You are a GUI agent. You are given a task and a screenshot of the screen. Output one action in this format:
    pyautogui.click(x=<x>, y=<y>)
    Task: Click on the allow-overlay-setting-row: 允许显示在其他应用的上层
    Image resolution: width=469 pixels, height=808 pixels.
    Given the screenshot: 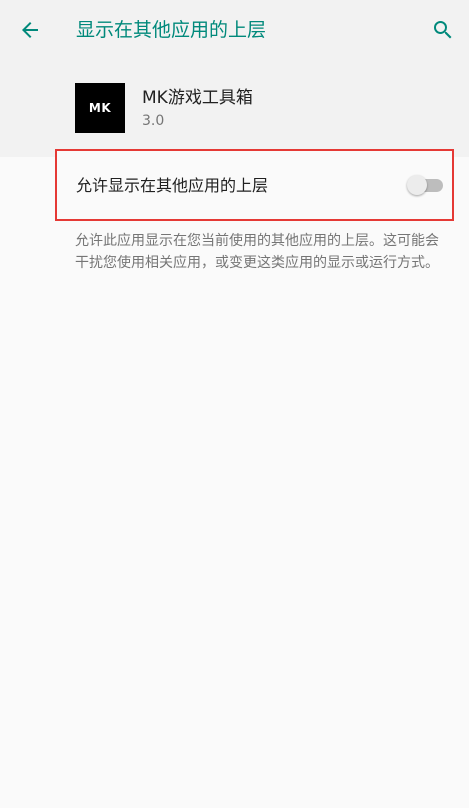 What is the action you would take?
    pyautogui.click(x=254, y=185)
    